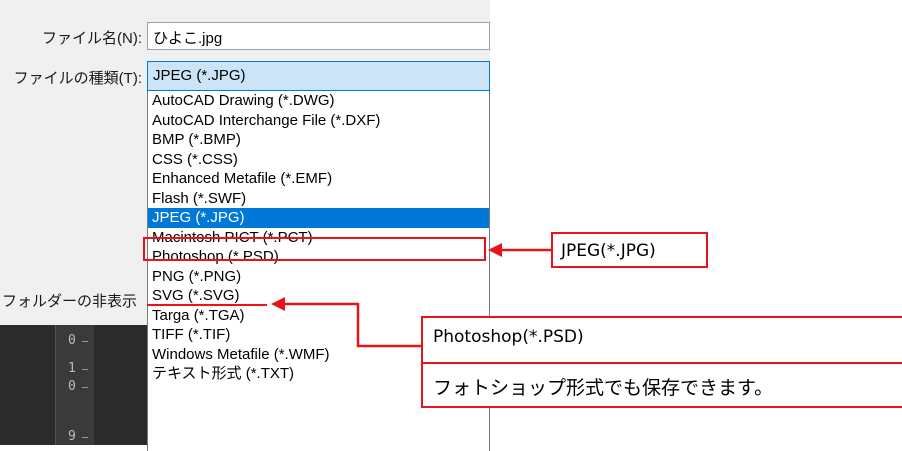 This screenshot has height=451, width=902. I want to click on filetype-option: Flash (*.SWF), so click(318, 199).